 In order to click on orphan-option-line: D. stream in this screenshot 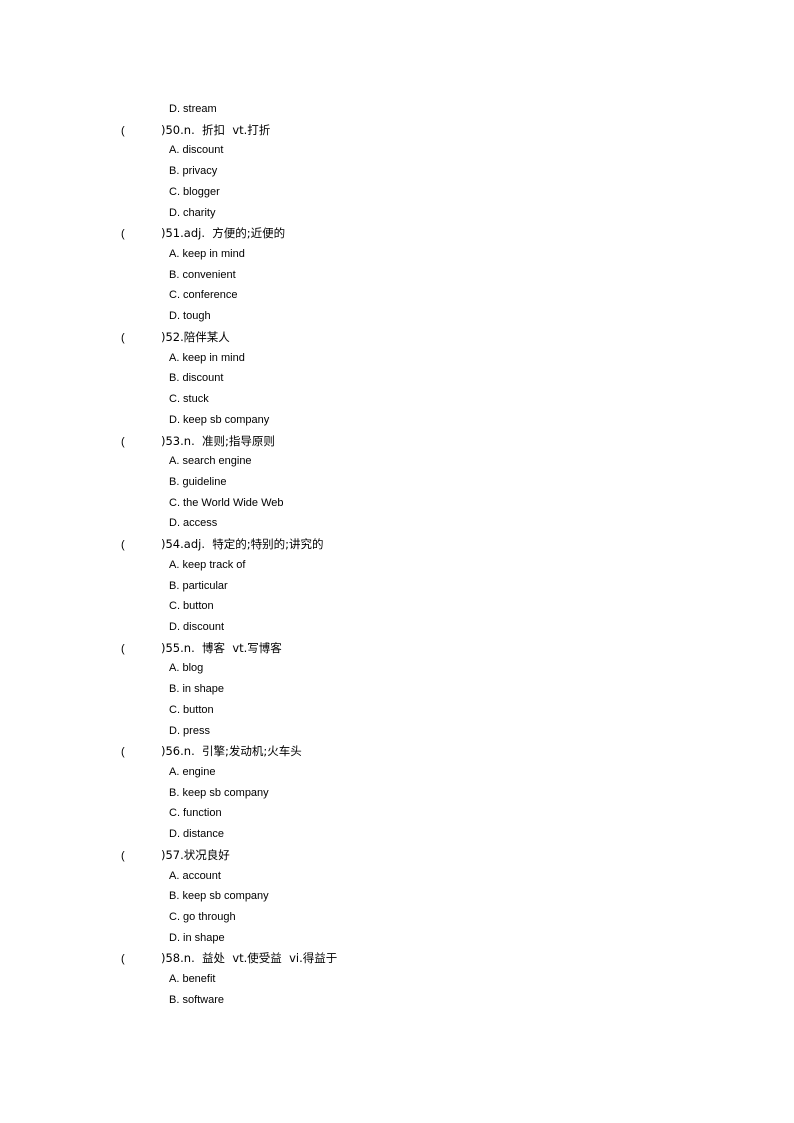, I will do `click(193, 109)`.